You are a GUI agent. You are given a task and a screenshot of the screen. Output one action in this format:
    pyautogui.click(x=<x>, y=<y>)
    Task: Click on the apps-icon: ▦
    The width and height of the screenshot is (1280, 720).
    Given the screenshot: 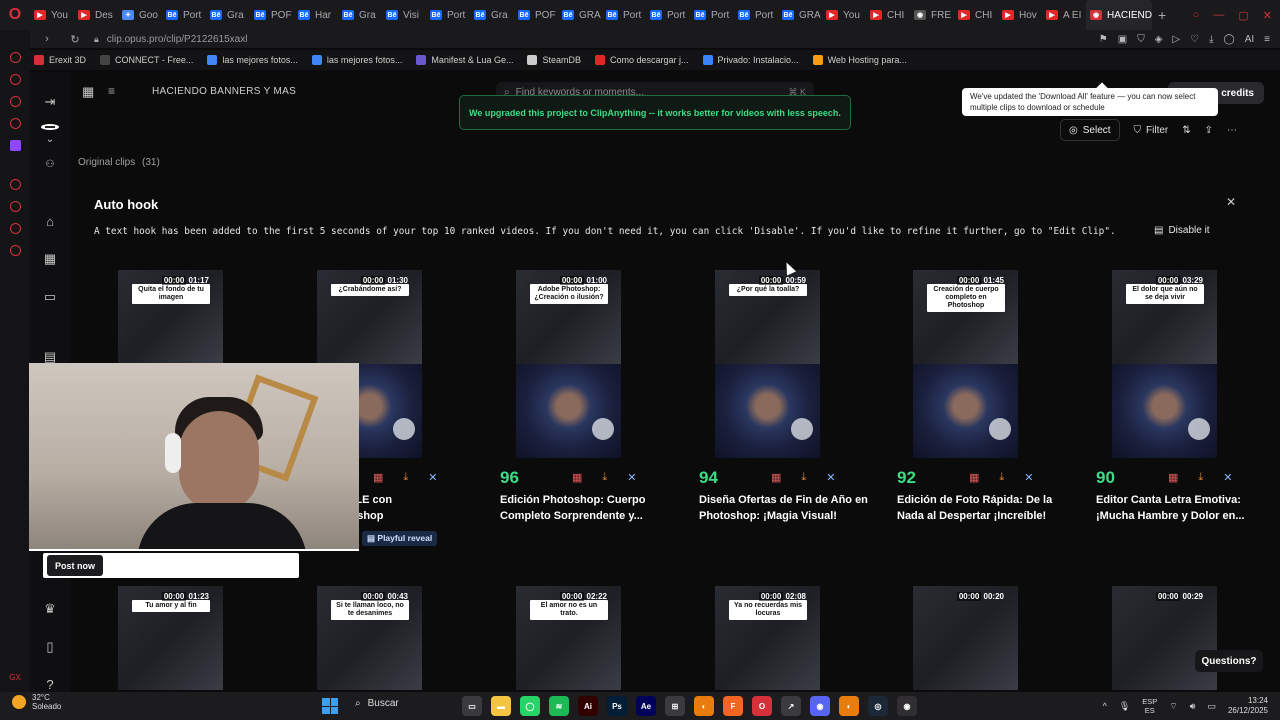 What is the action you would take?
    pyautogui.click(x=50, y=259)
    